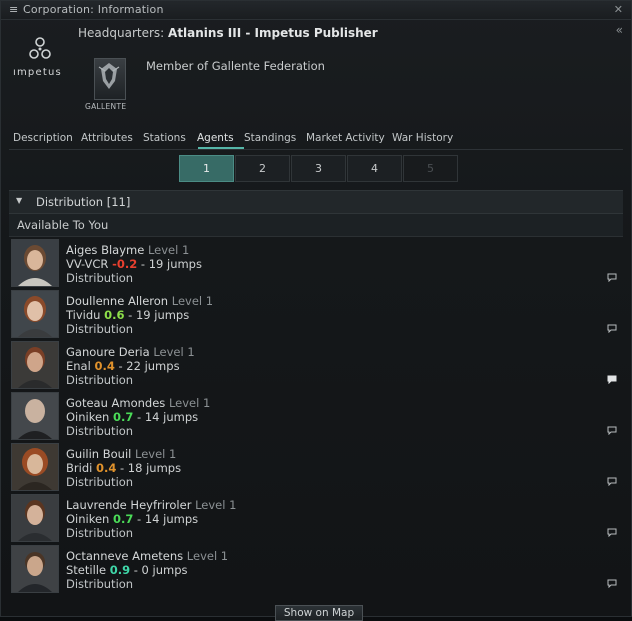 This screenshot has width=632, height=621. Describe the element at coordinates (79, 468) in the screenshot. I see `agent-system: Bridi` at that location.